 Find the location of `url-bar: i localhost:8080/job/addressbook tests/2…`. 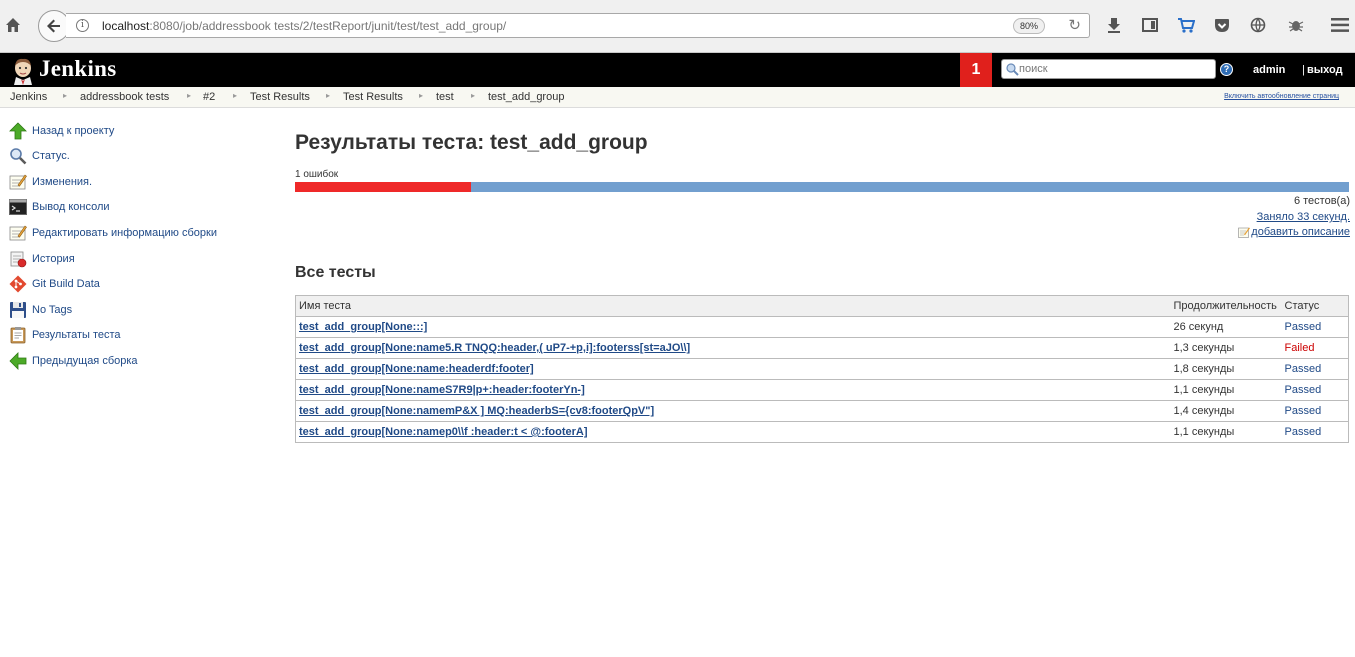

url-bar: i localhost:8080/job/addressbook tests/2… is located at coordinates (578, 25).